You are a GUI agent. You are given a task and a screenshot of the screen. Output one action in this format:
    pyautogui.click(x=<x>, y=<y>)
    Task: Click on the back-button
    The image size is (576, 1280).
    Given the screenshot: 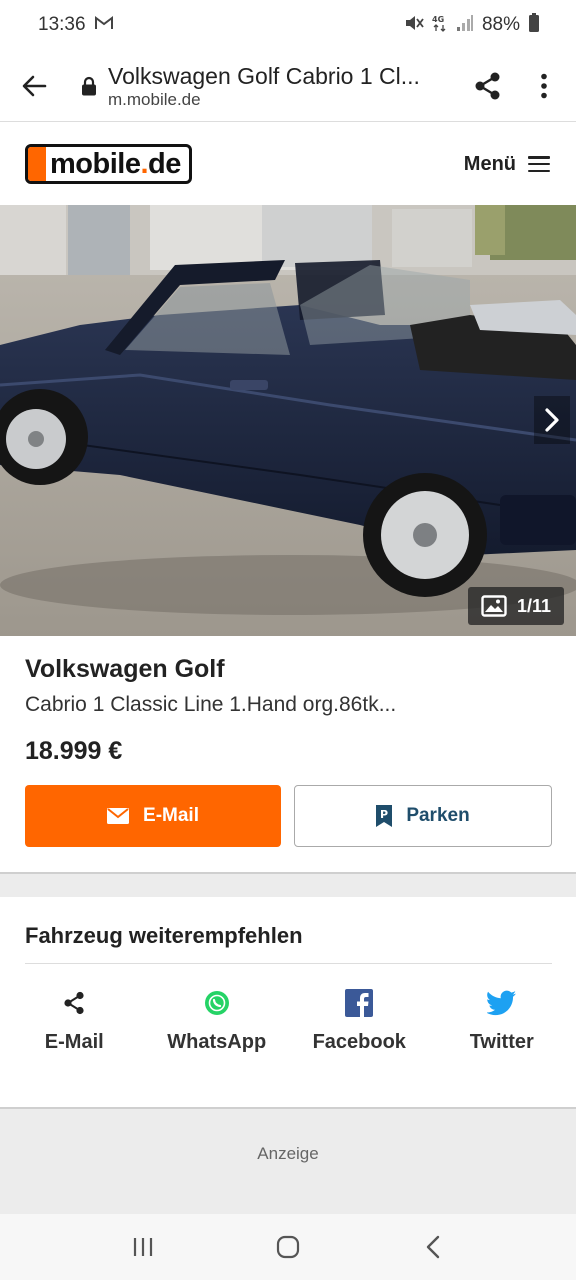 What is the action you would take?
    pyautogui.click(x=34, y=86)
    